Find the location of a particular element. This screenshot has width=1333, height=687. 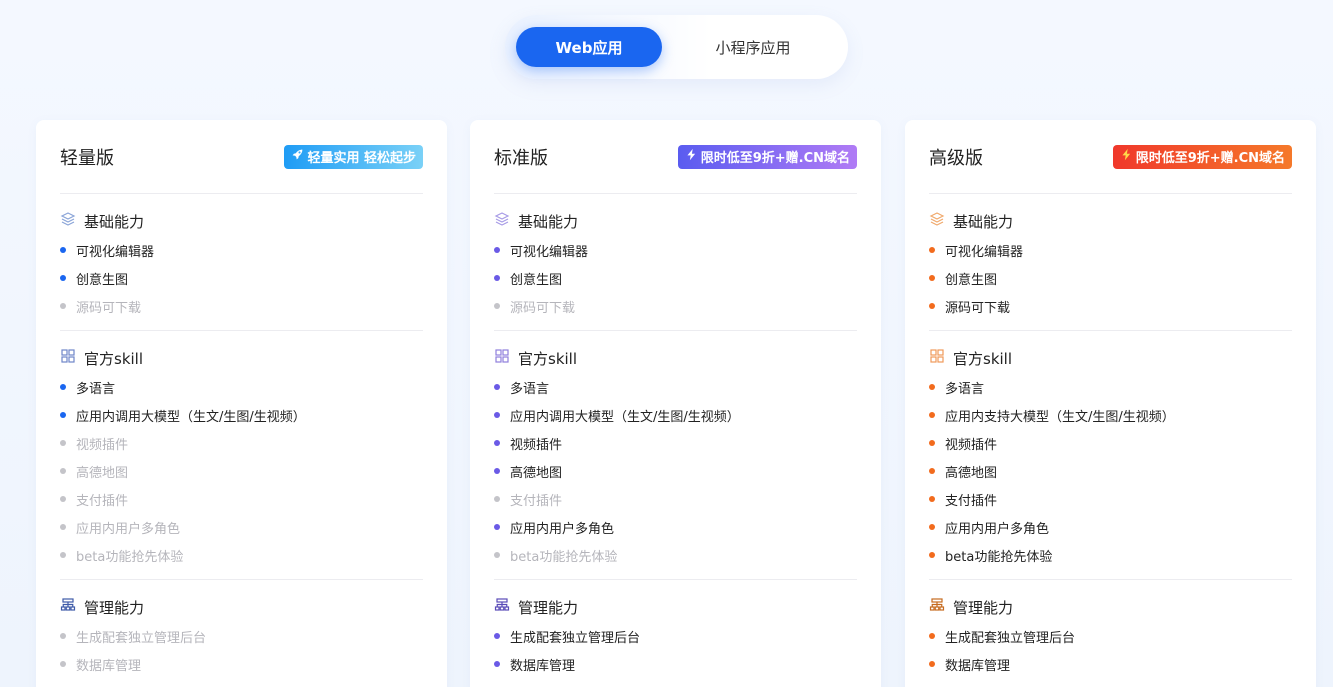

feature-item: 应用内用户多角色 is located at coordinates (241, 527).